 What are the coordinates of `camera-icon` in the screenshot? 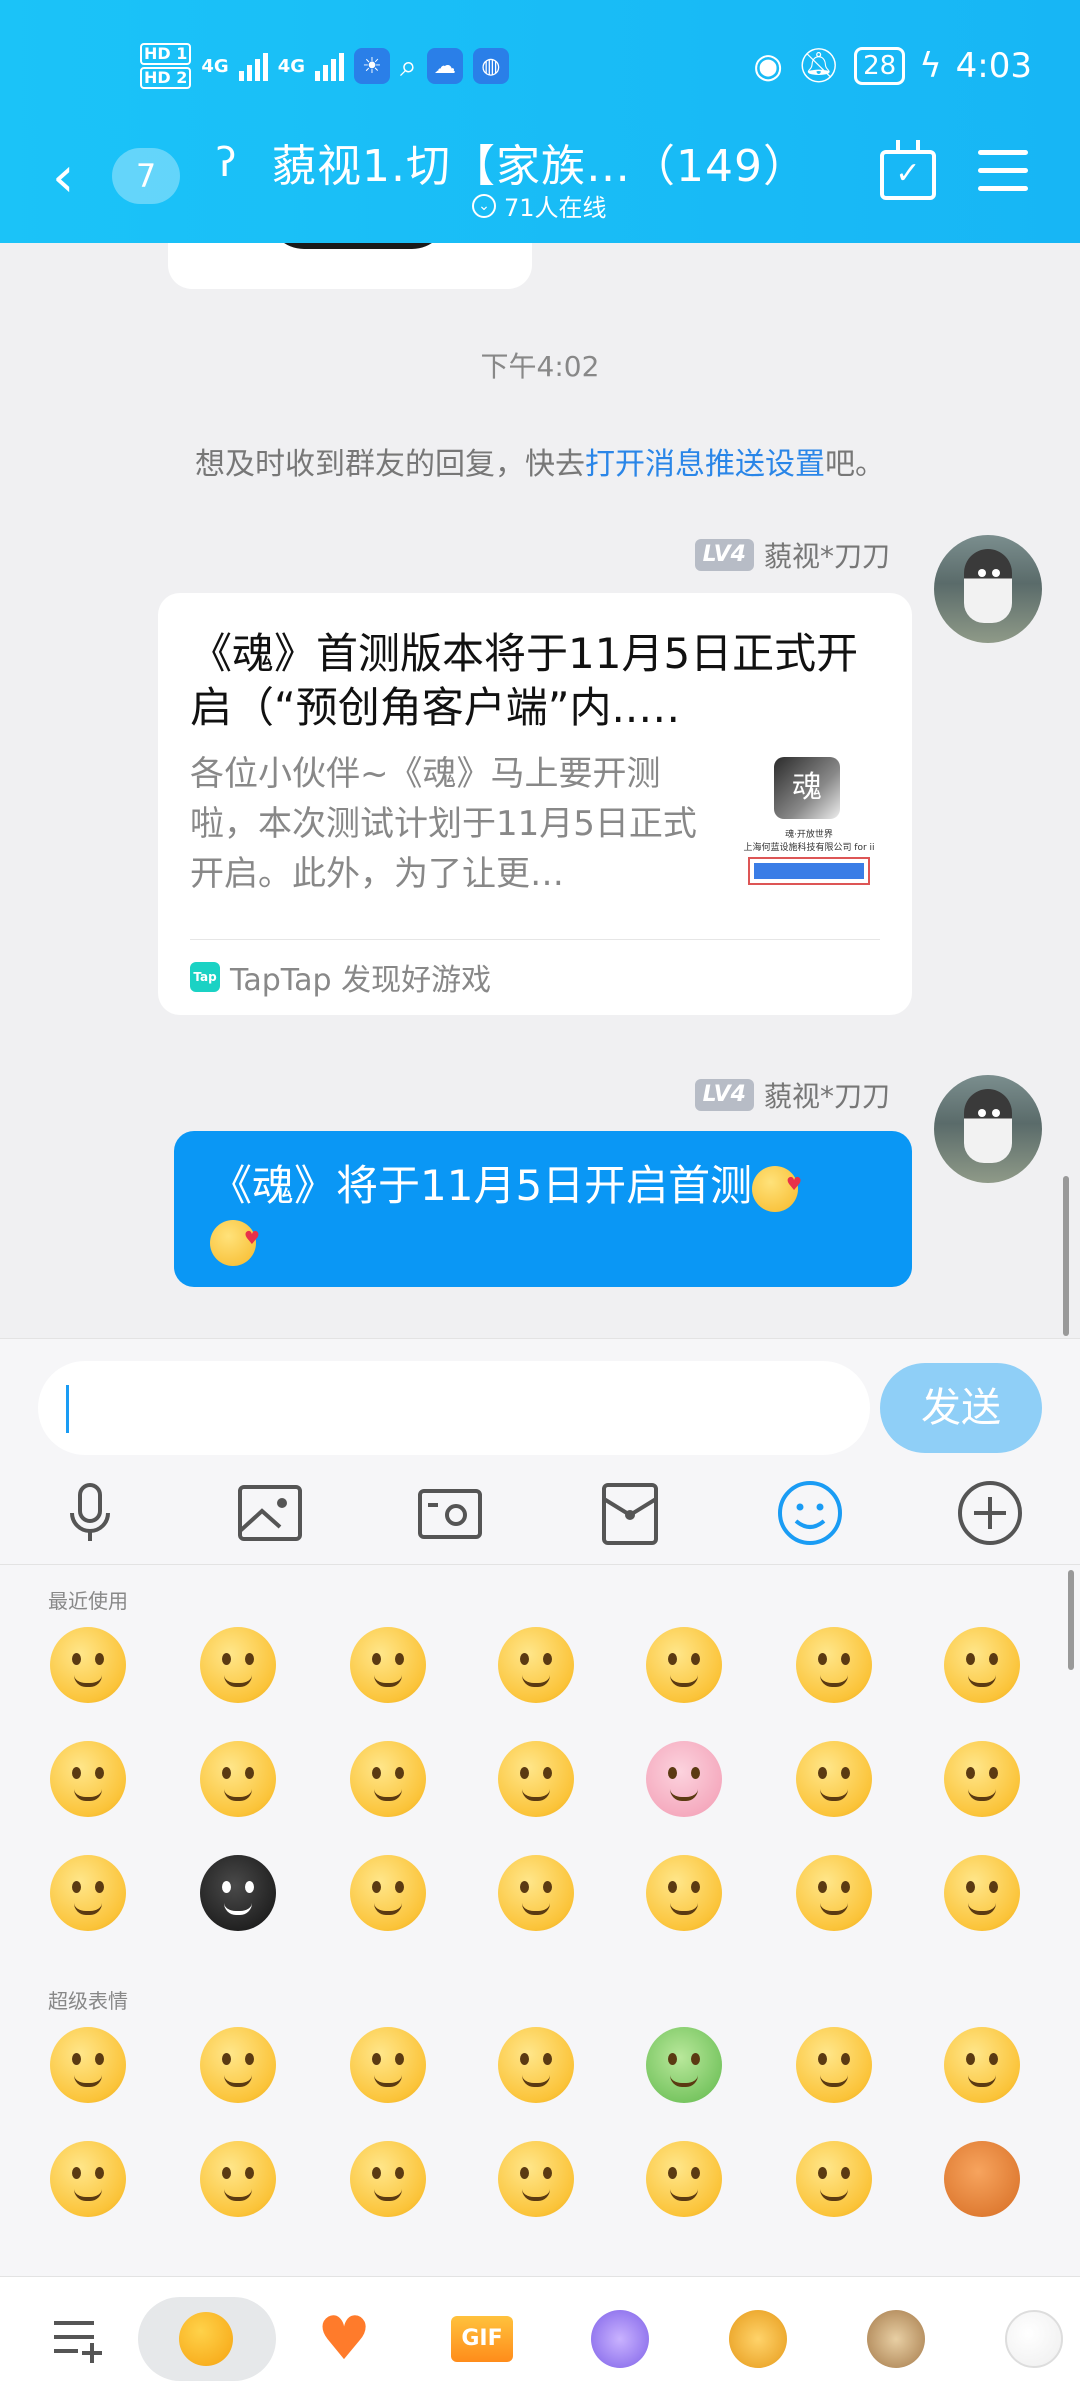 It's located at (450, 1513).